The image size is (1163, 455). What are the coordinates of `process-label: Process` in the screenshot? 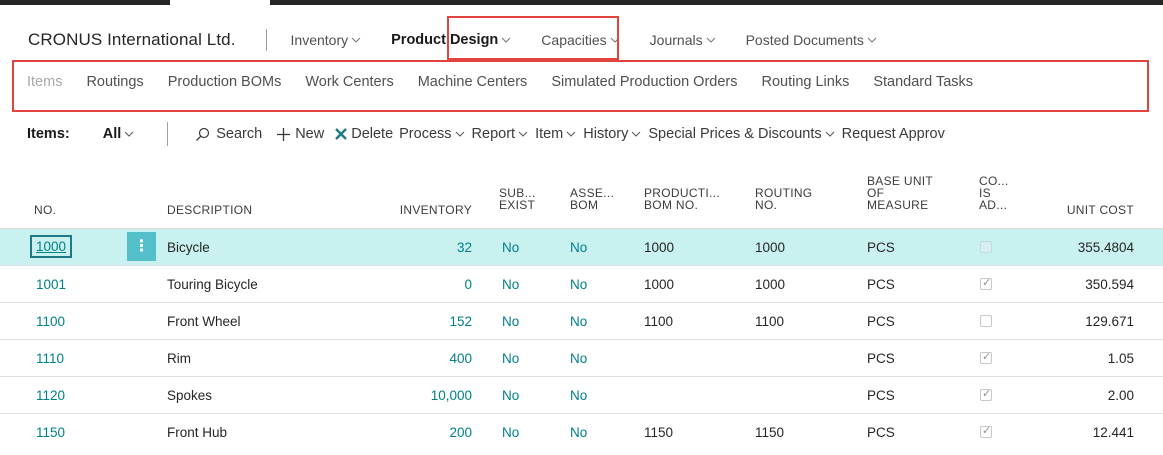 It's located at (425, 134).